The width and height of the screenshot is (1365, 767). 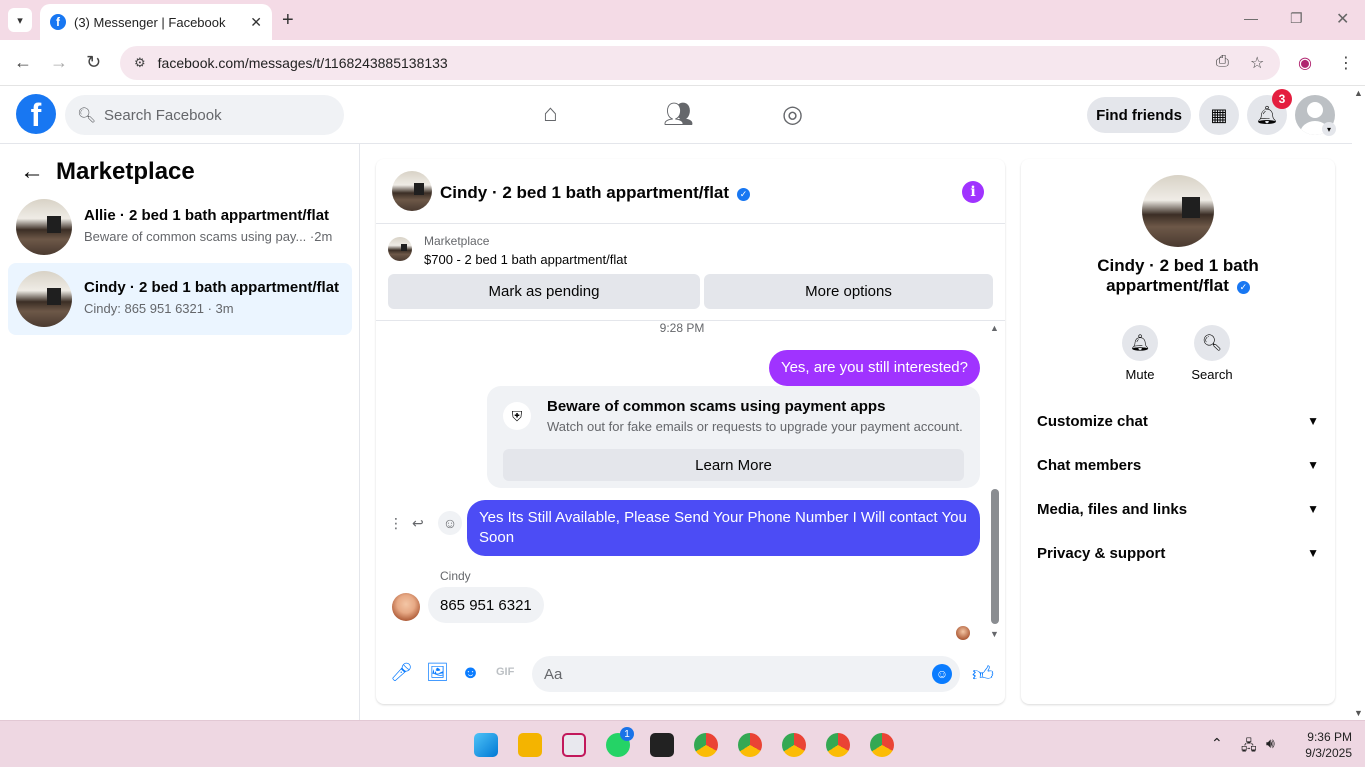 I want to click on mute-button: 🔔︎ Mute, so click(x=1140, y=353).